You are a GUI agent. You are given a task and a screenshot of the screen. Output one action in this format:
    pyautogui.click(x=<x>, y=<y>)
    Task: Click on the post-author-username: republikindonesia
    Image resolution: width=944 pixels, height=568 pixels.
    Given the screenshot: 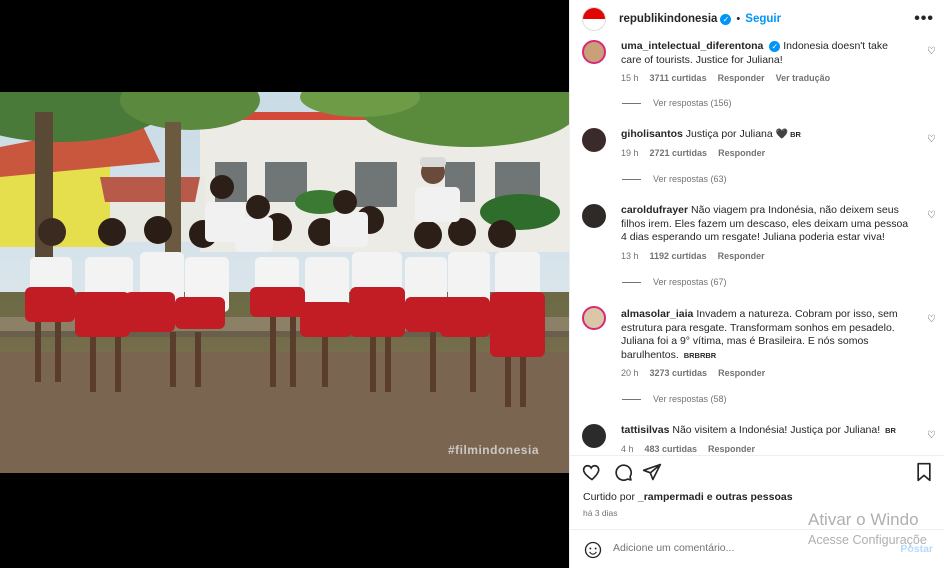 What is the action you would take?
    pyautogui.click(x=668, y=19)
    